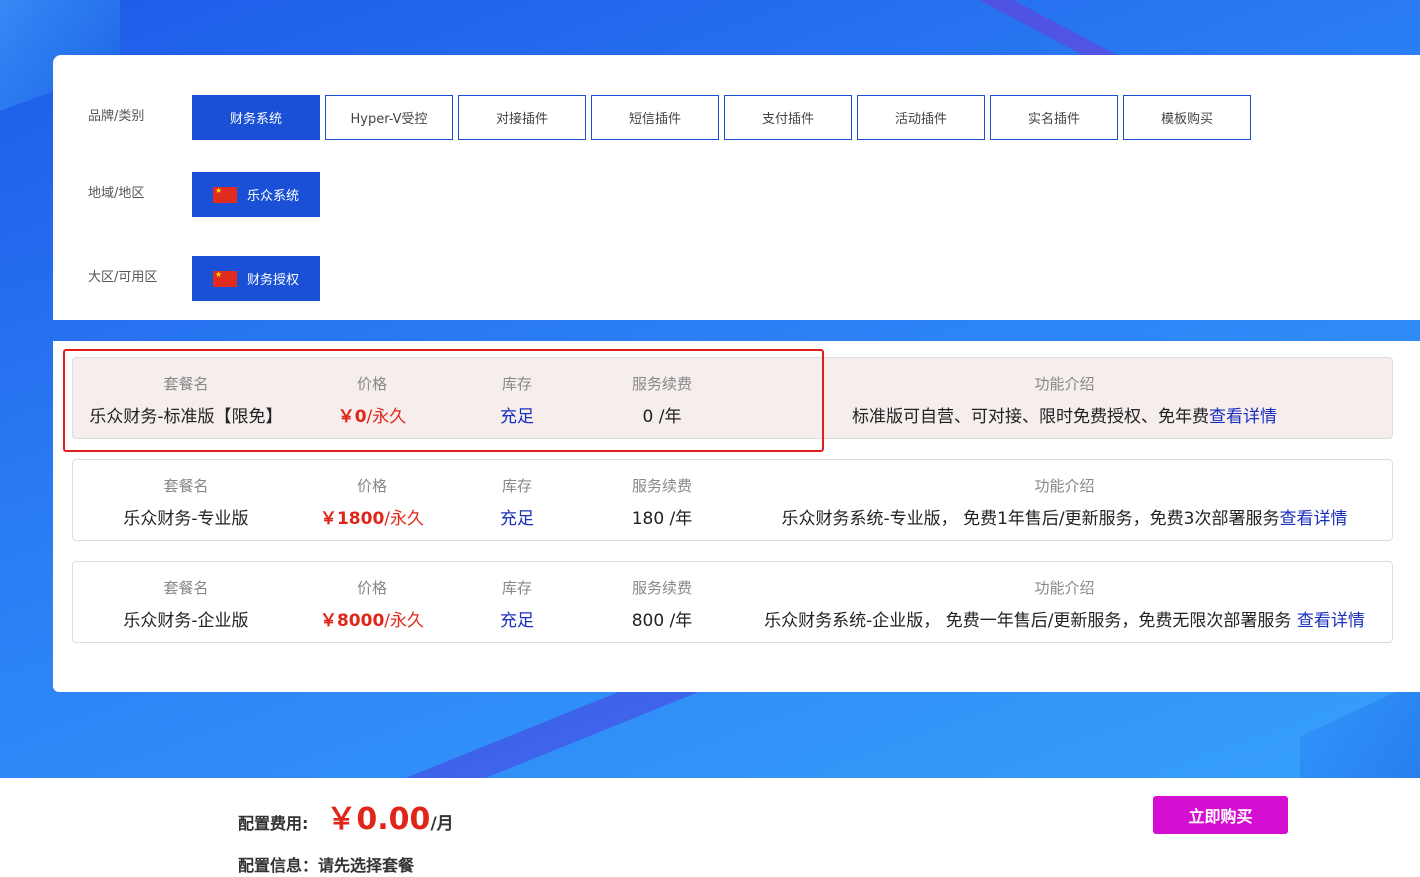  Describe the element at coordinates (186, 621) in the screenshot. I see `plan-name: 乐众财务-企业版` at that location.